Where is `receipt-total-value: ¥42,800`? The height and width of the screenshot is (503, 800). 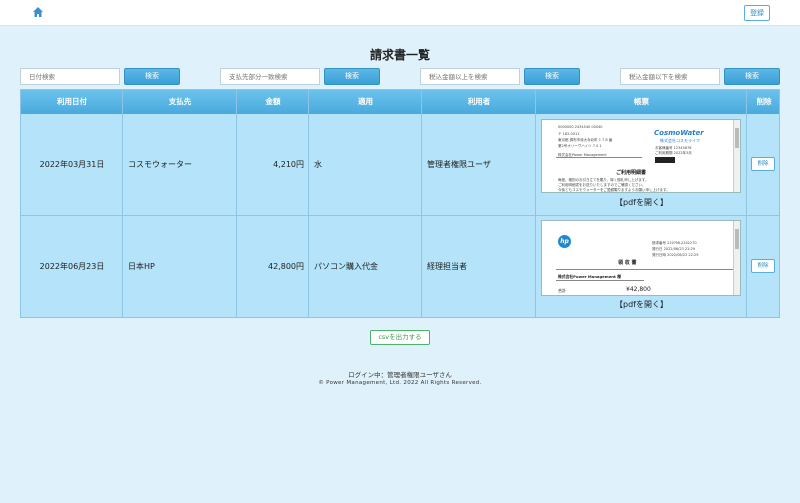 receipt-total-value: ¥42,800 is located at coordinates (638, 289).